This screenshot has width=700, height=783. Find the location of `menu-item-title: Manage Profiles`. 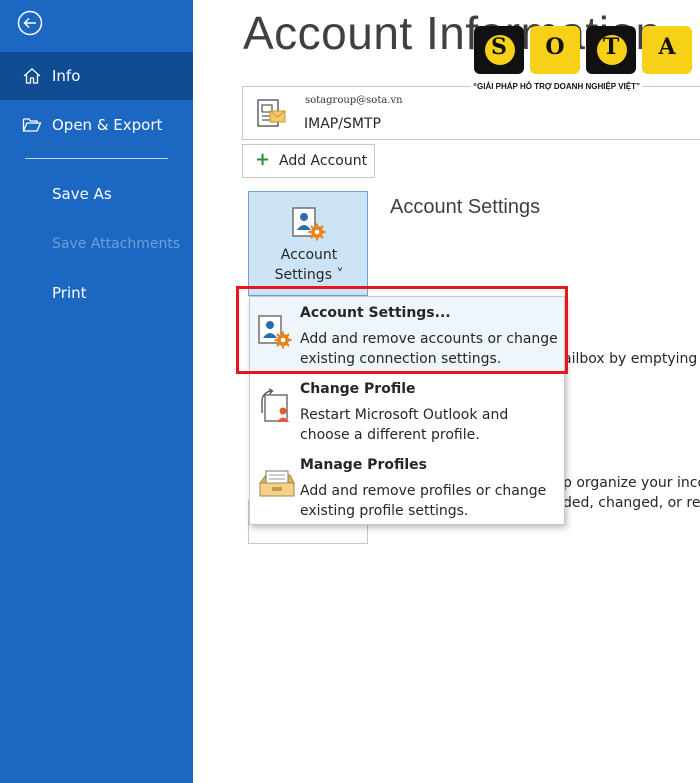

menu-item-title: Manage Profiles is located at coordinates (363, 465).